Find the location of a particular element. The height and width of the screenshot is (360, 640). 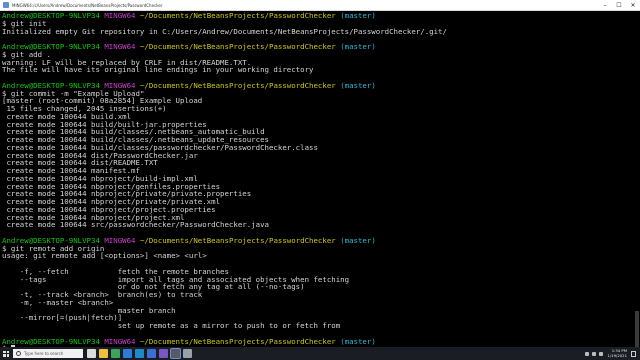

start-button is located at coordinates (6, 353).